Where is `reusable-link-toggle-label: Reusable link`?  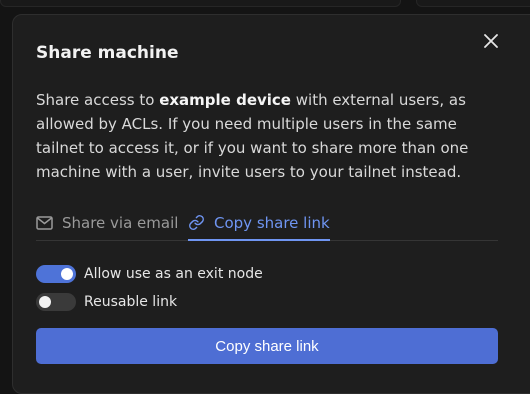 reusable-link-toggle-label: Reusable link is located at coordinates (131, 302).